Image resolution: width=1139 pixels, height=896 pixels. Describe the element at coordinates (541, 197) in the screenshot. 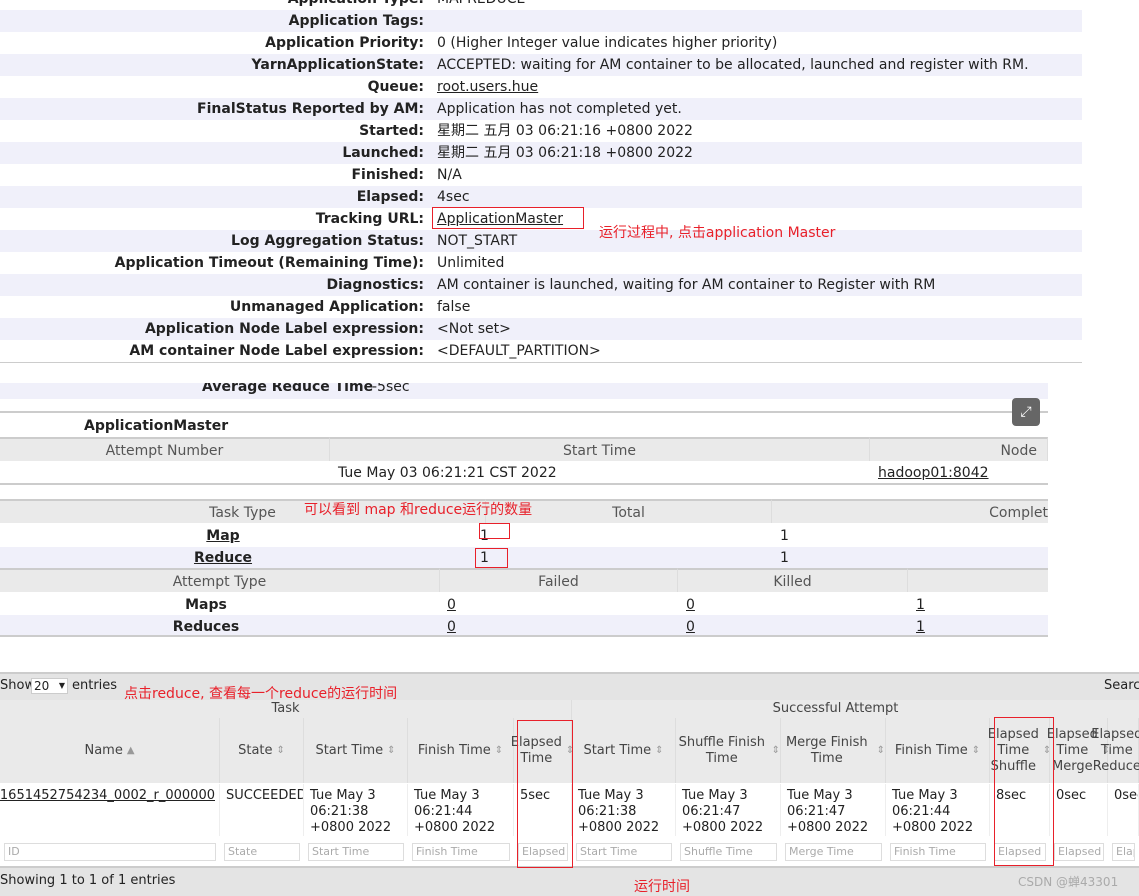

I see `info-row: Elapsed: 4sec` at that location.